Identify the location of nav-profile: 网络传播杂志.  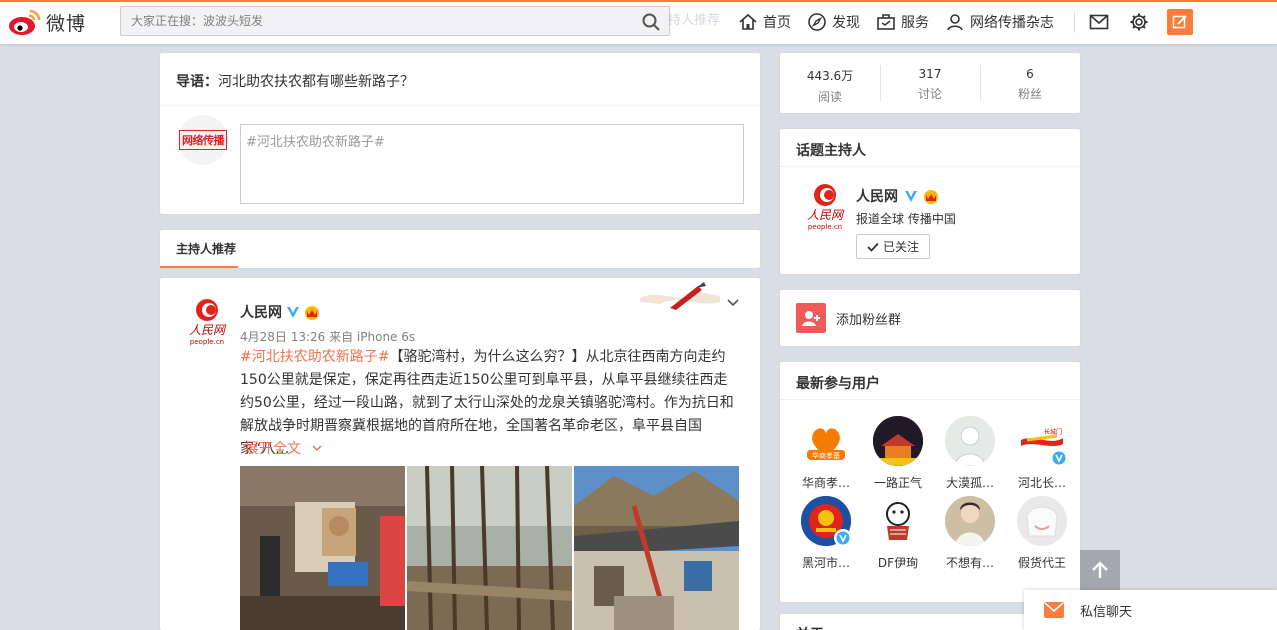
(999, 22).